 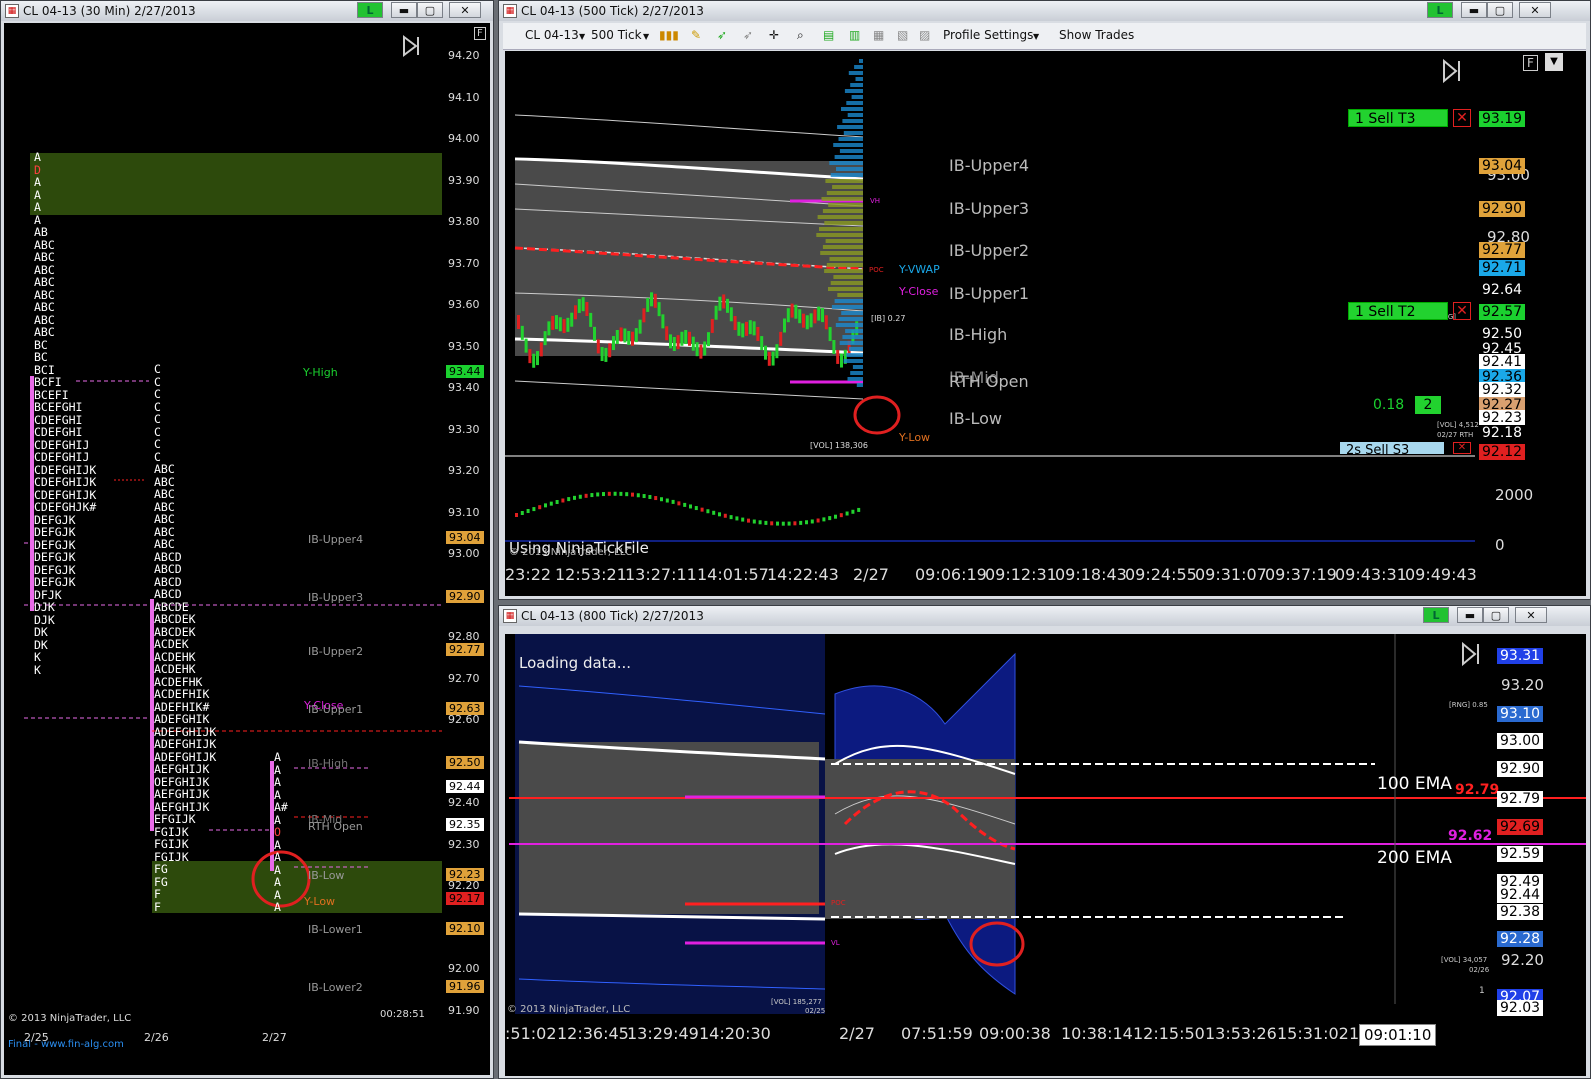 What do you see at coordinates (1502, 209) in the screenshot?
I see `price-marker: 92.90` at bounding box center [1502, 209].